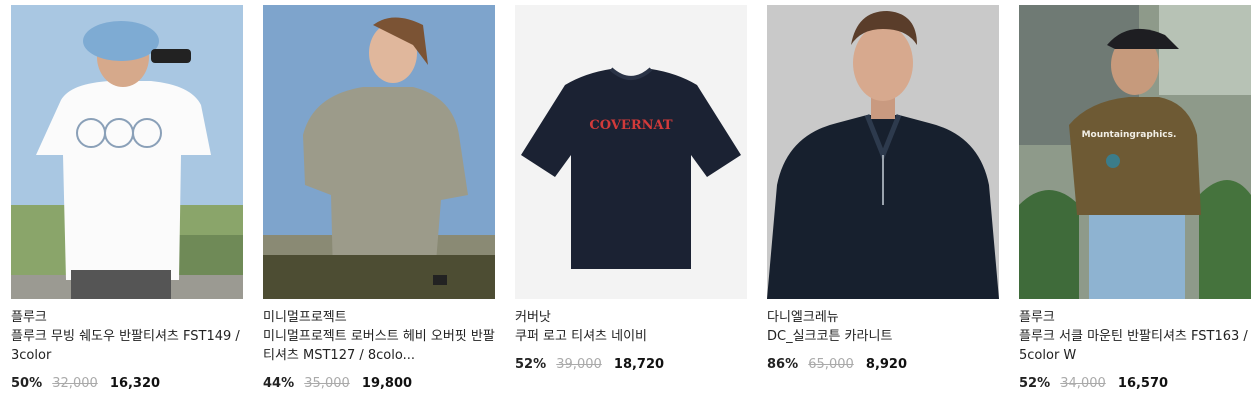 Image resolution: width=1256 pixels, height=415 pixels. I want to click on product-photo: Mountaingraphics., so click(1135, 152).